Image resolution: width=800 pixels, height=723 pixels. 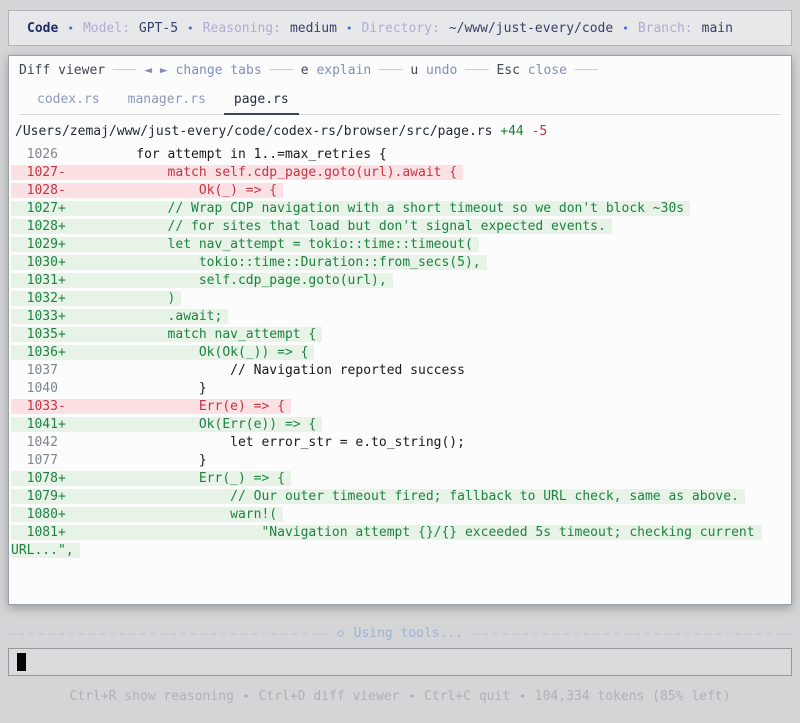 What do you see at coordinates (397, 479) in the screenshot?
I see `diff-line: 1078+ Err(_) => {` at bounding box center [397, 479].